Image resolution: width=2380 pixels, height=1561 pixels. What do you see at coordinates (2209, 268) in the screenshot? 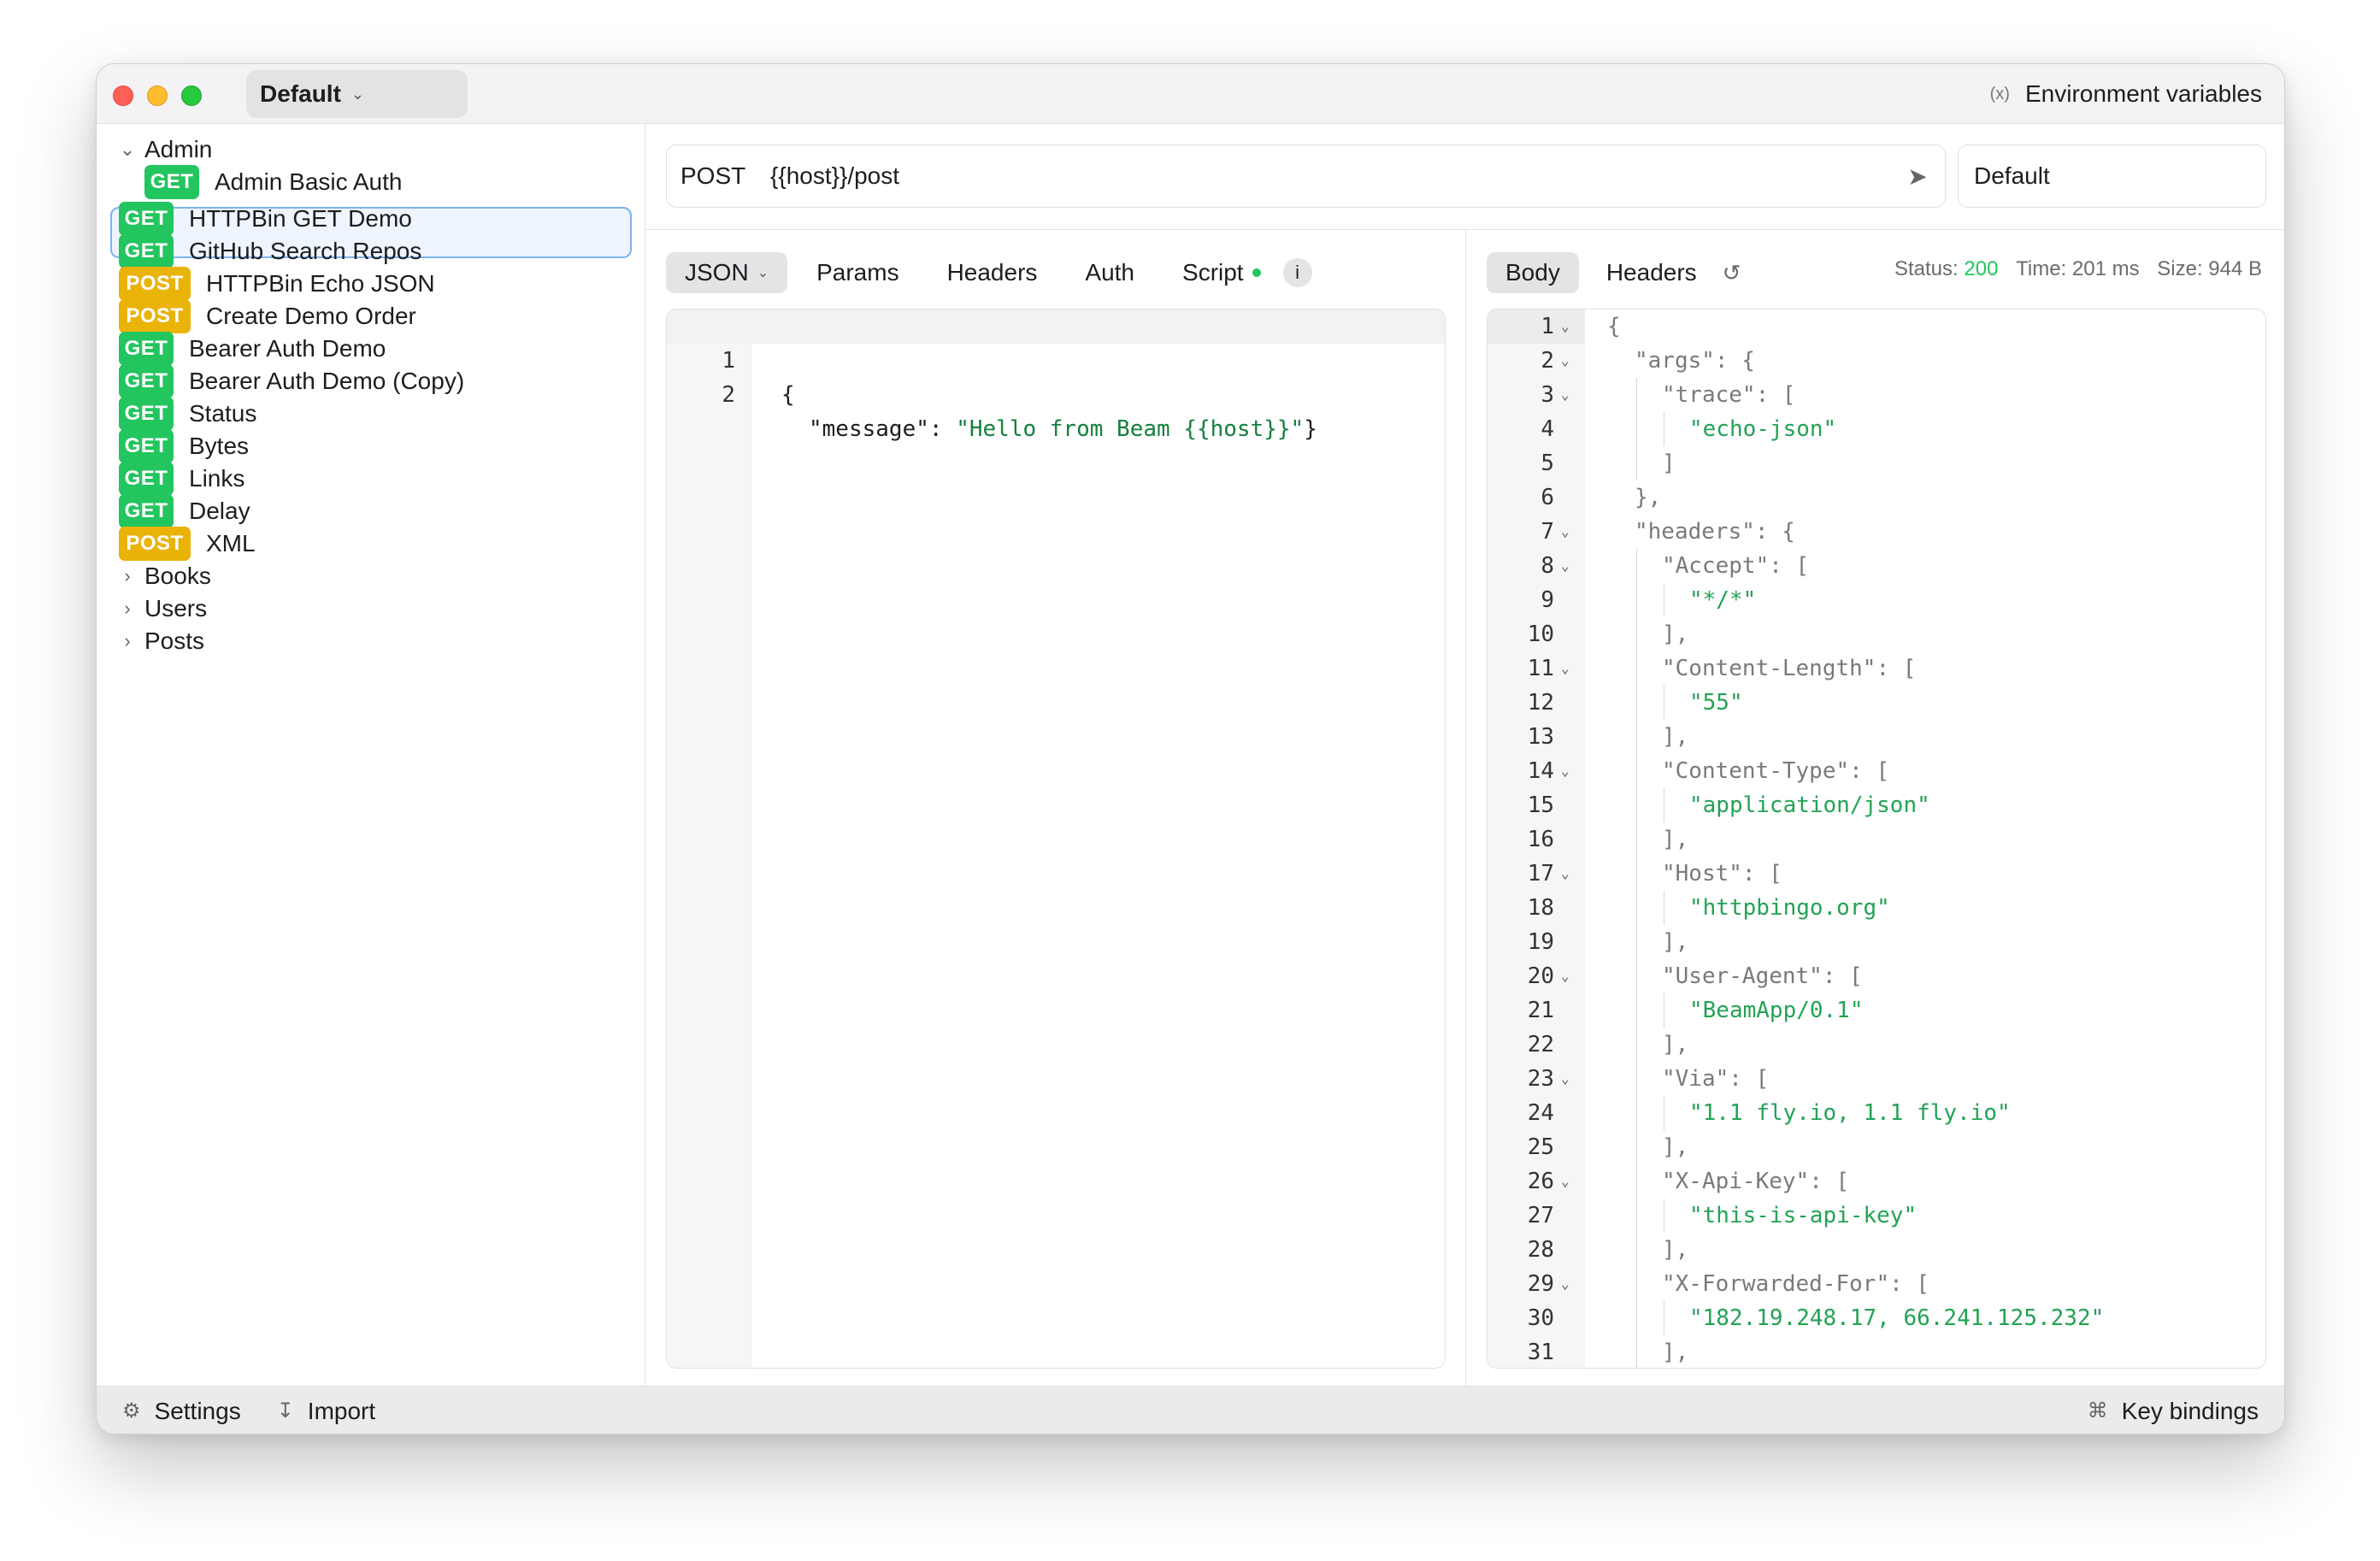
I see `response-size: Size: 944 B` at bounding box center [2209, 268].